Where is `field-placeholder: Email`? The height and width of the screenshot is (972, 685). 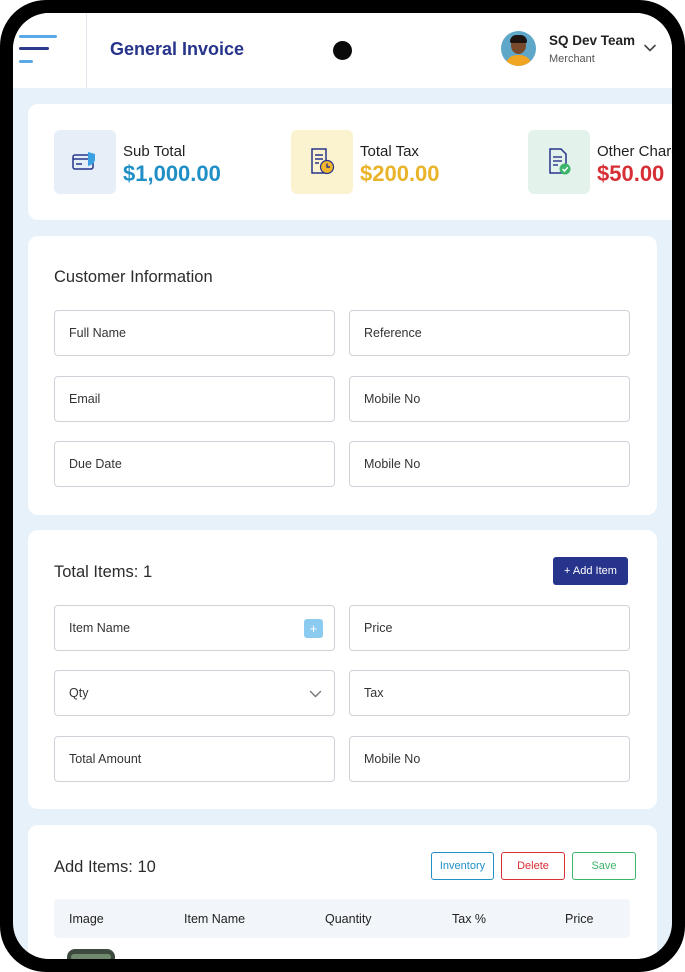
field-placeholder: Email is located at coordinates (85, 399).